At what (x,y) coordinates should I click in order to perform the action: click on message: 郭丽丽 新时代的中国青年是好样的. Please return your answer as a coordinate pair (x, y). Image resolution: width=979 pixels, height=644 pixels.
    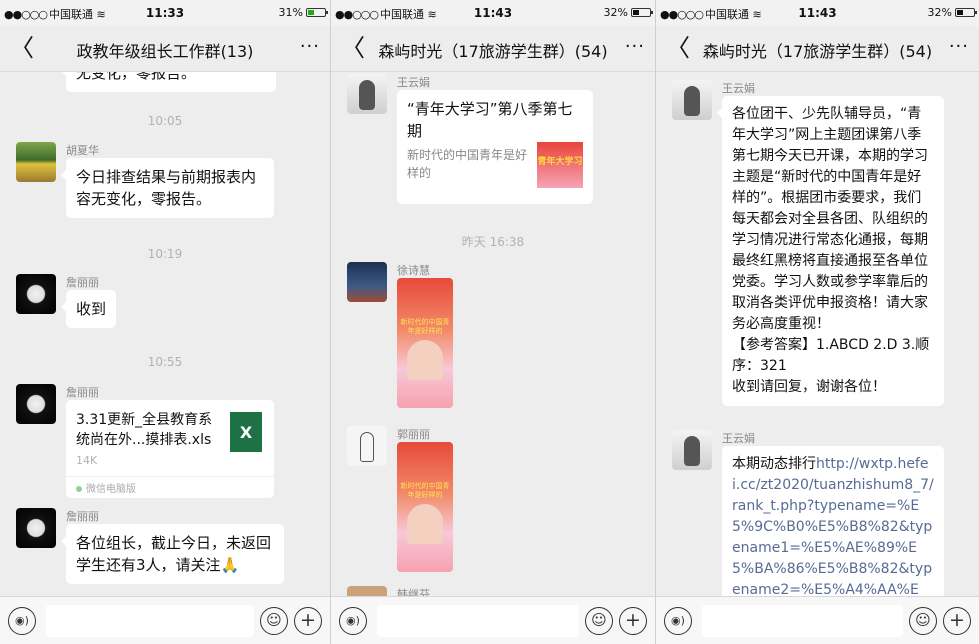
    Looking at the image, I should click on (493, 501).